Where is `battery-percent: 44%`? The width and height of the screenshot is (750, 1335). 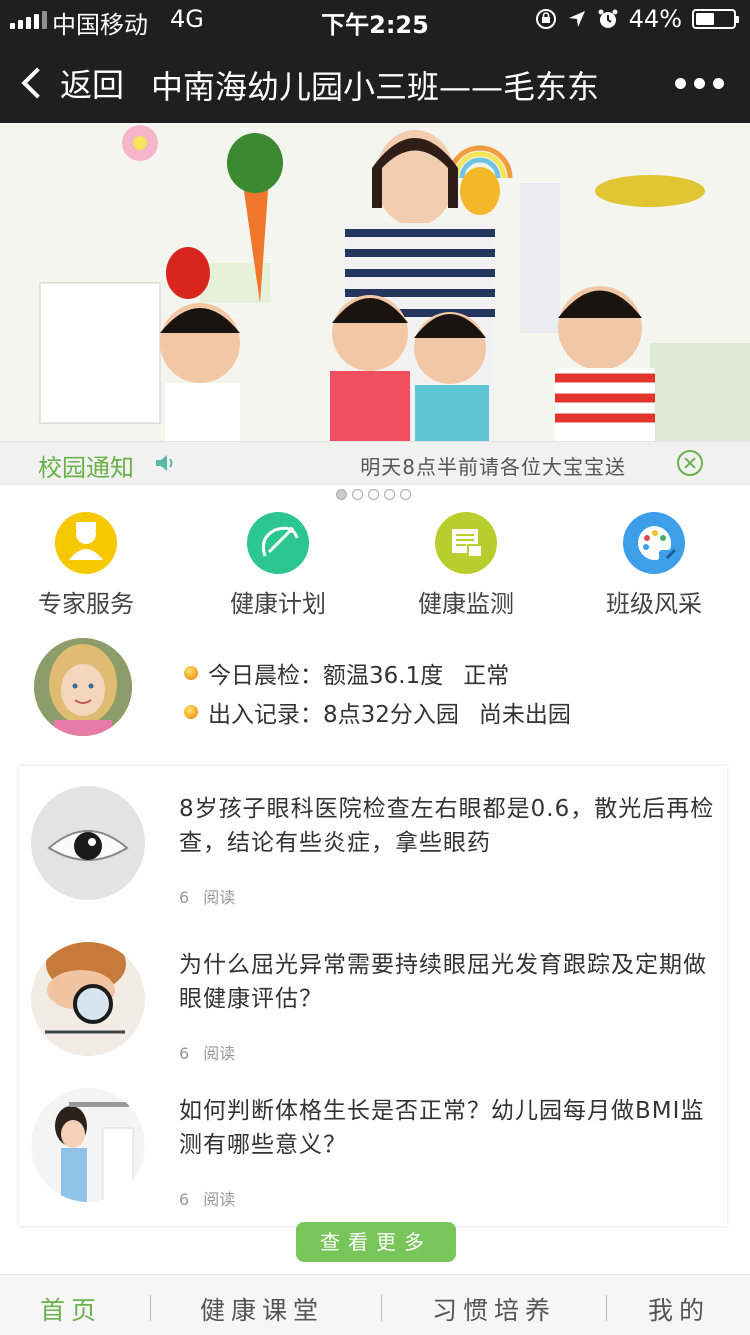 battery-percent: 44% is located at coordinates (655, 19).